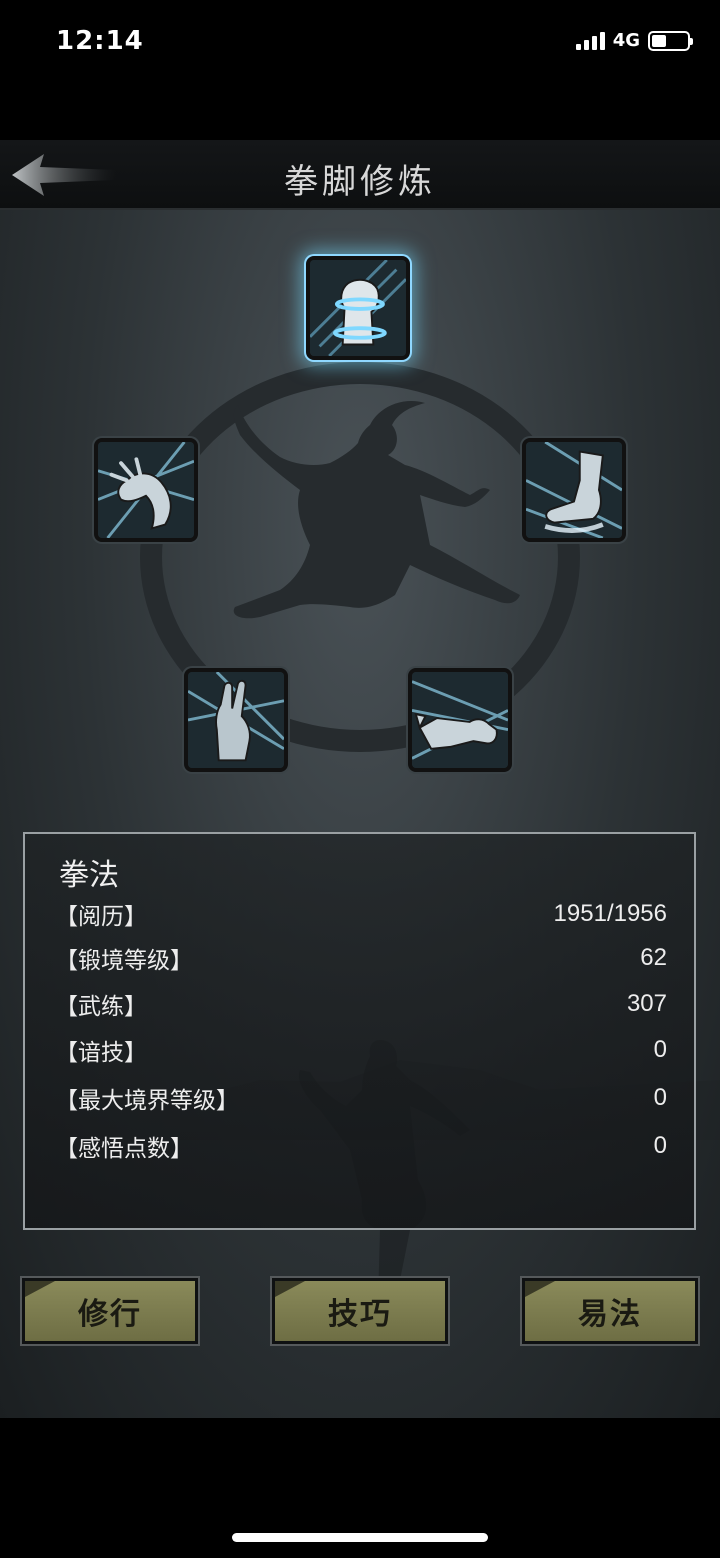  I want to click on panel-title: 拳法, so click(89, 875).